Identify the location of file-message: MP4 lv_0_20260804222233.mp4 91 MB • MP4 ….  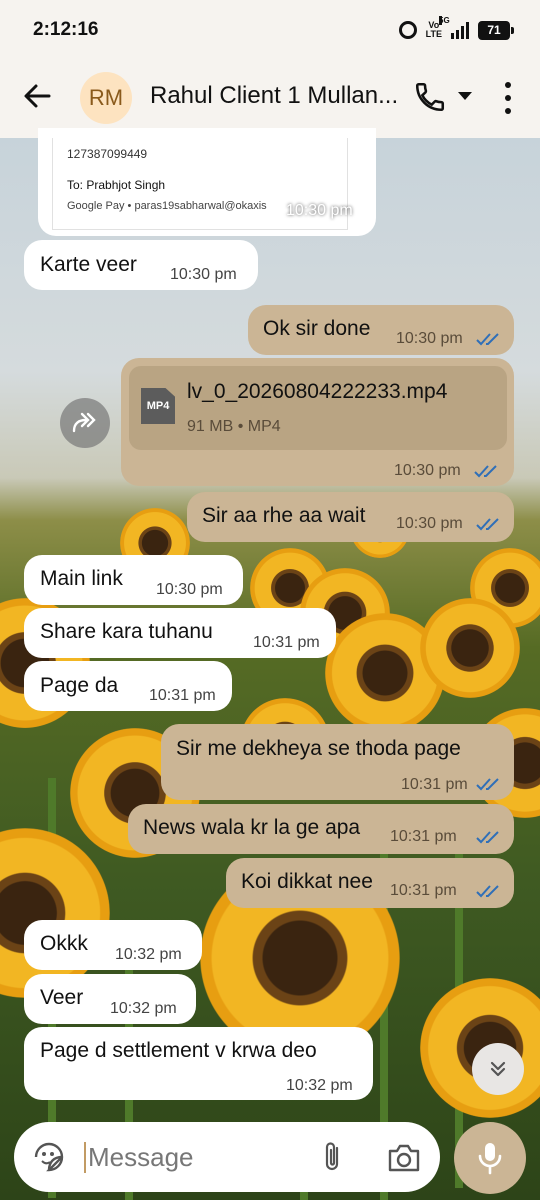
(317, 422).